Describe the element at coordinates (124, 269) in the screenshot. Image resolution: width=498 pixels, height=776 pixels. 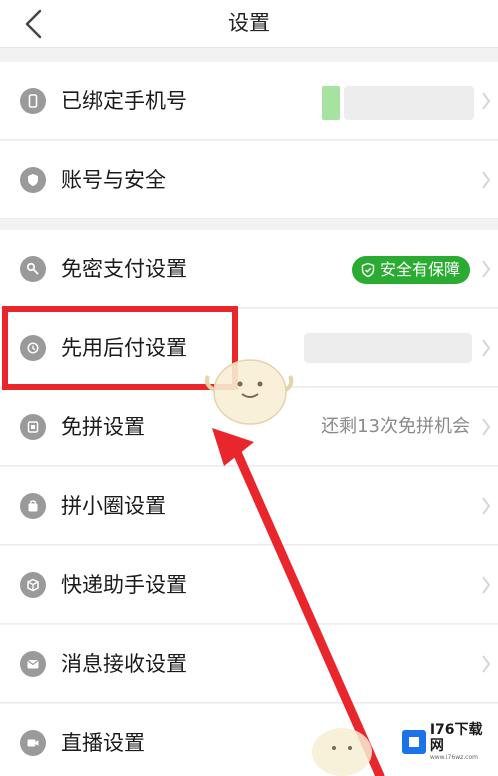
I see `row-label: 免密支付设置` at that location.